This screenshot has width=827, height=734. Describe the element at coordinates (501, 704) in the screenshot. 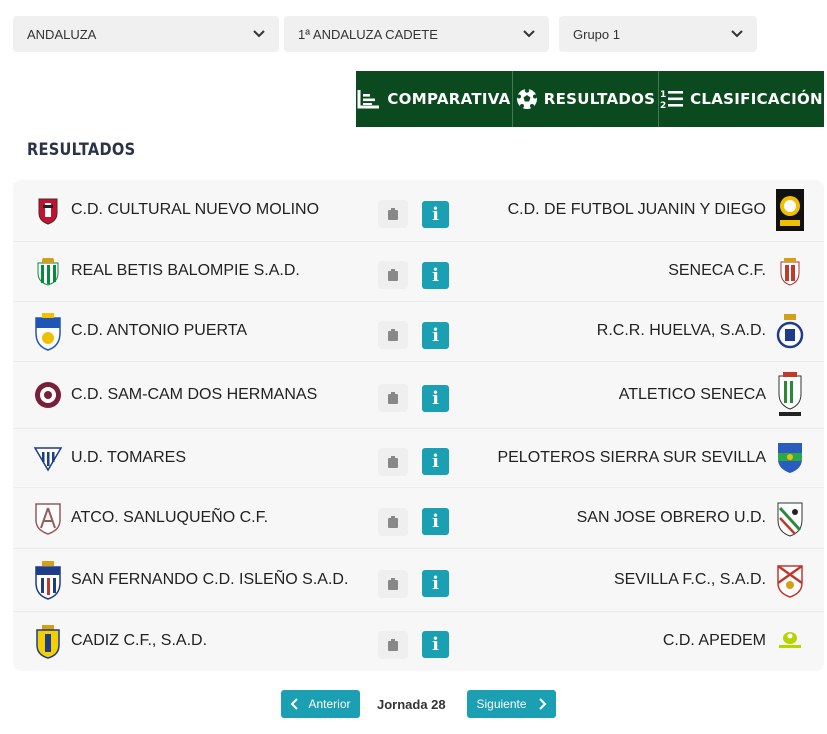

I see `next-label: Siguiente` at that location.